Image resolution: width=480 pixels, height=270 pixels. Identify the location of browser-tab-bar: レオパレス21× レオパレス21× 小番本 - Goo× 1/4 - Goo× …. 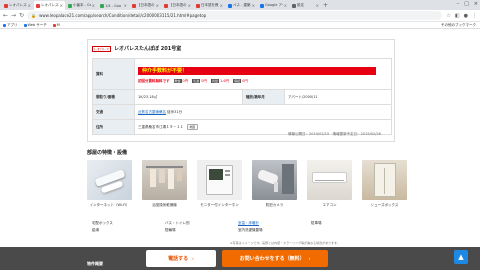
(240, 5).